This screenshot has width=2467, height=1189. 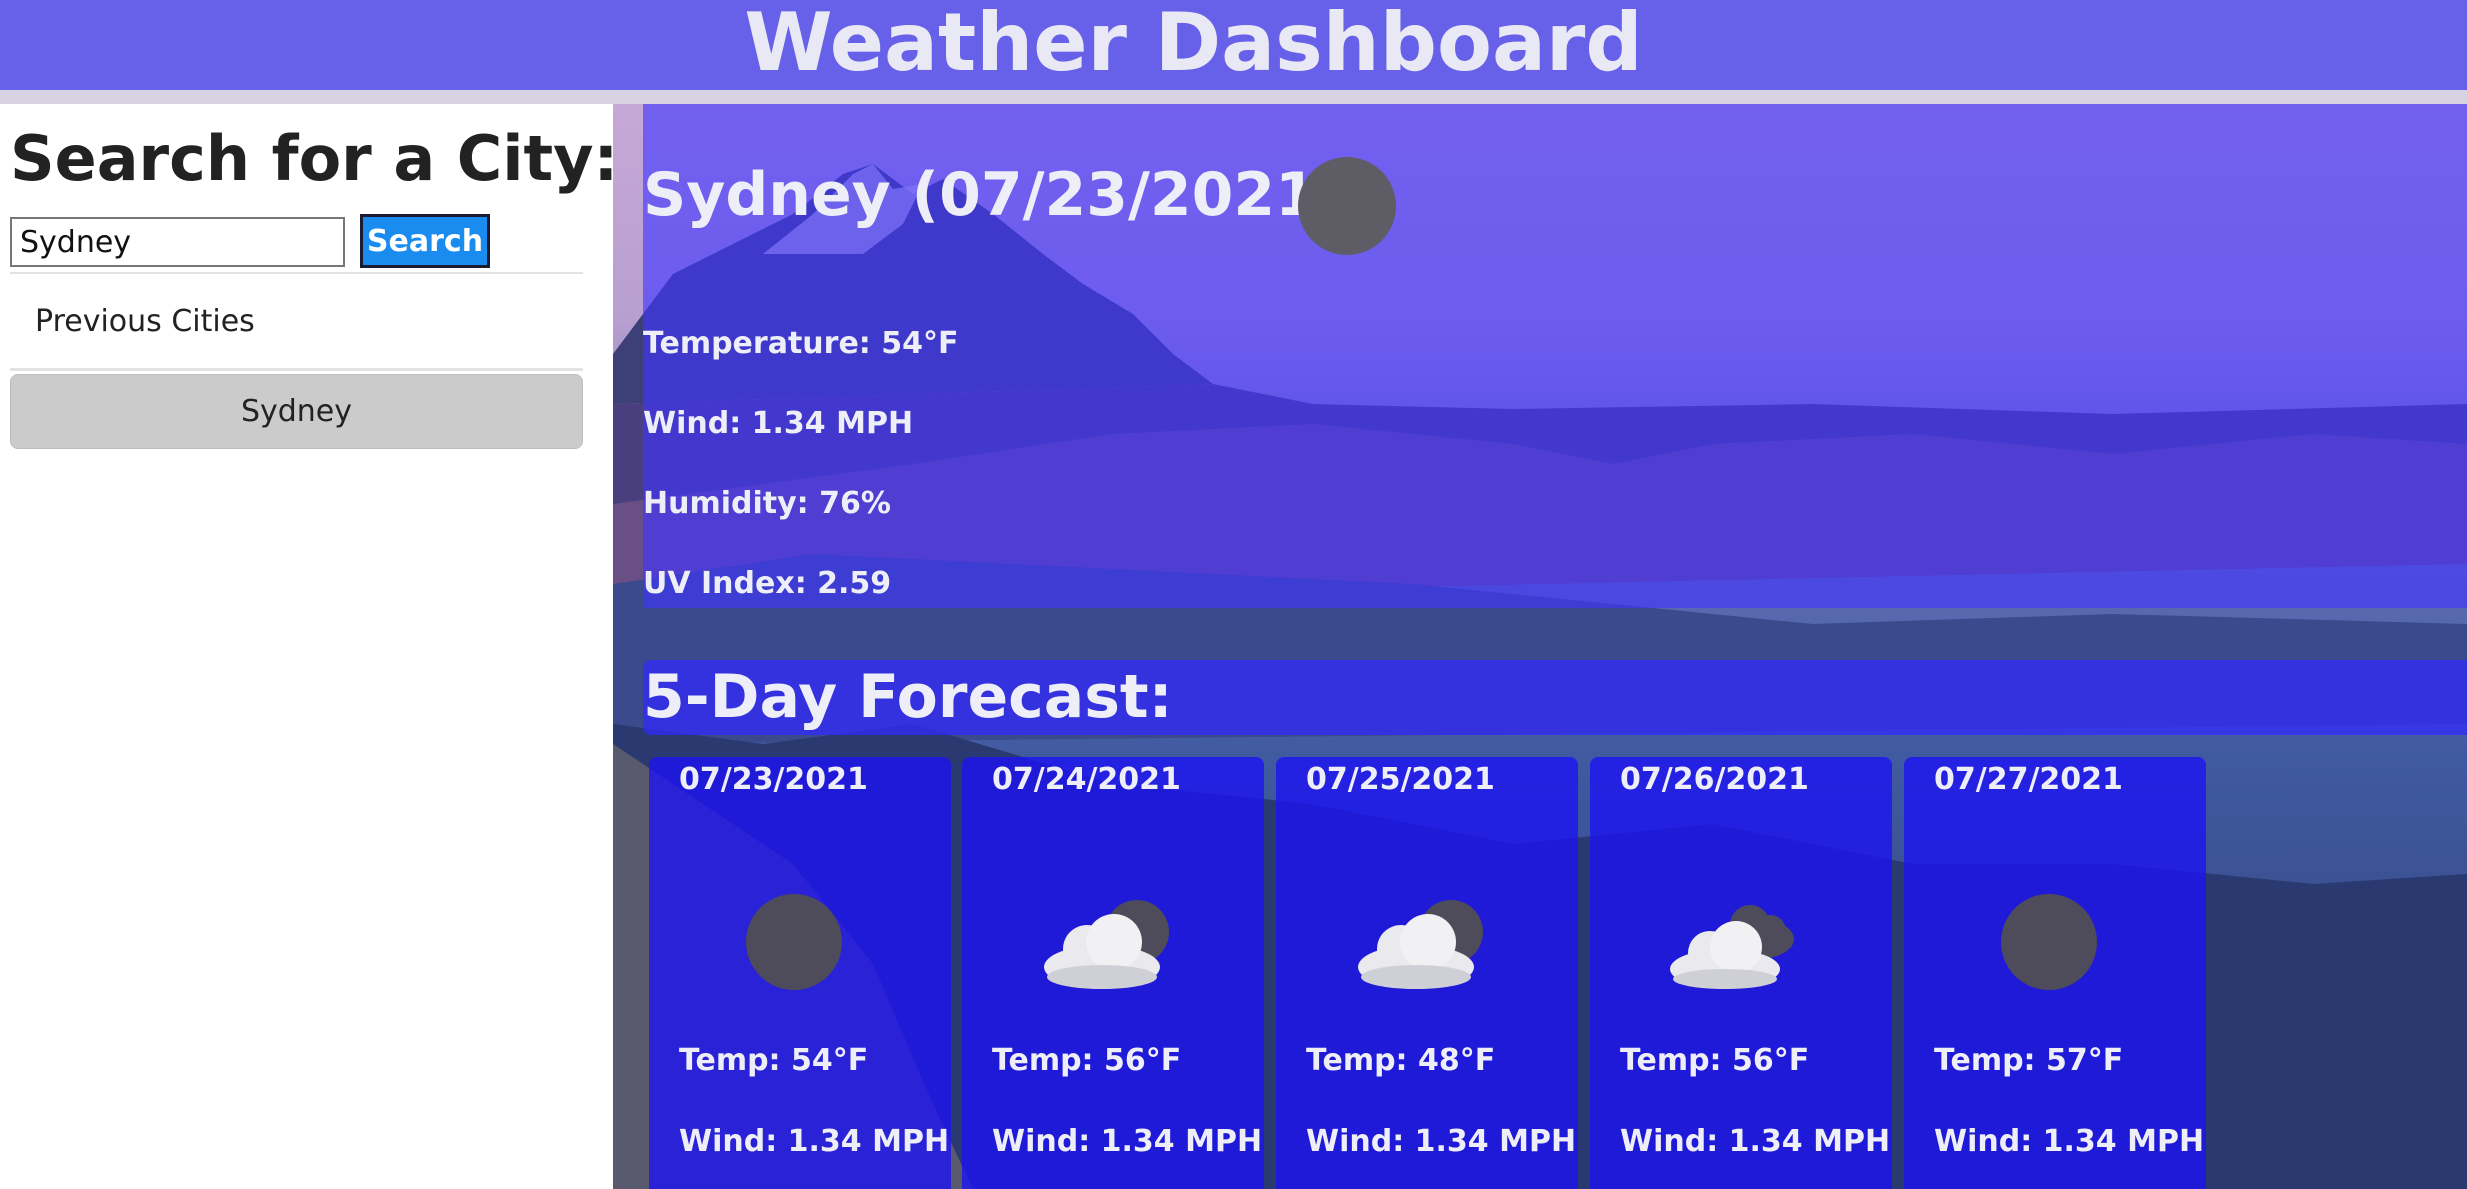 I want to click on forecast-card: 07/24/2021 Temp: 56°F Wind: 1.34 MPH, so click(x=1113, y=973).